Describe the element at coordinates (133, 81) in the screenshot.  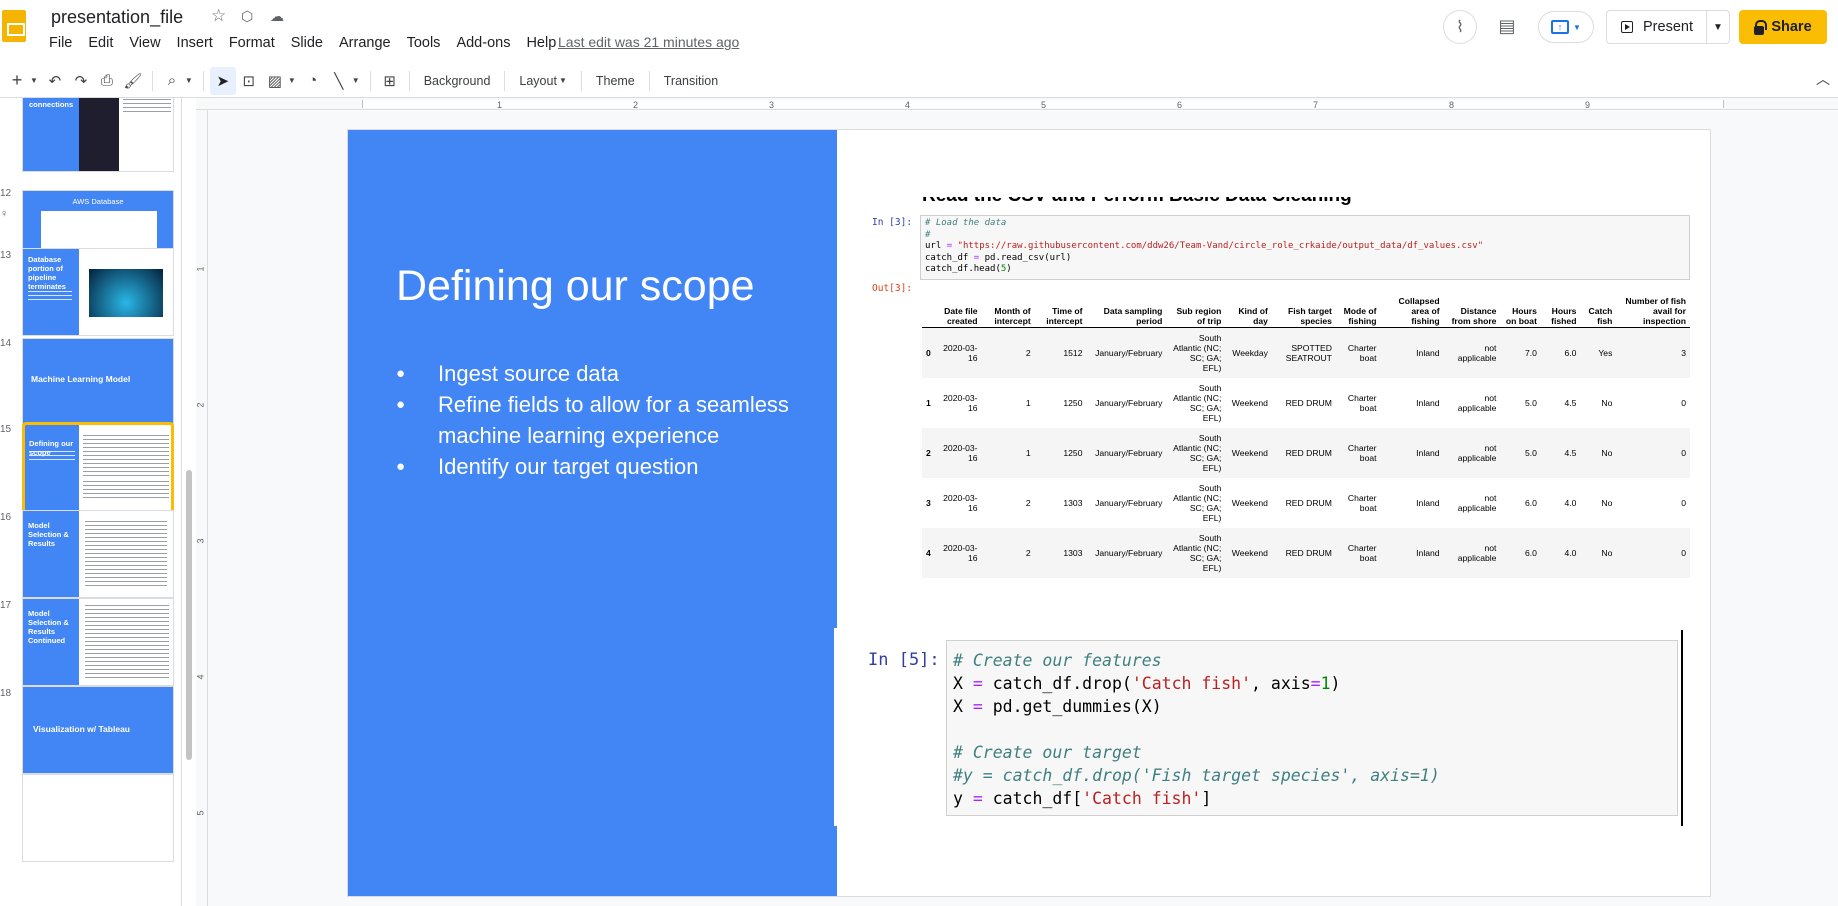
I see `paint-format-button: 🖌` at that location.